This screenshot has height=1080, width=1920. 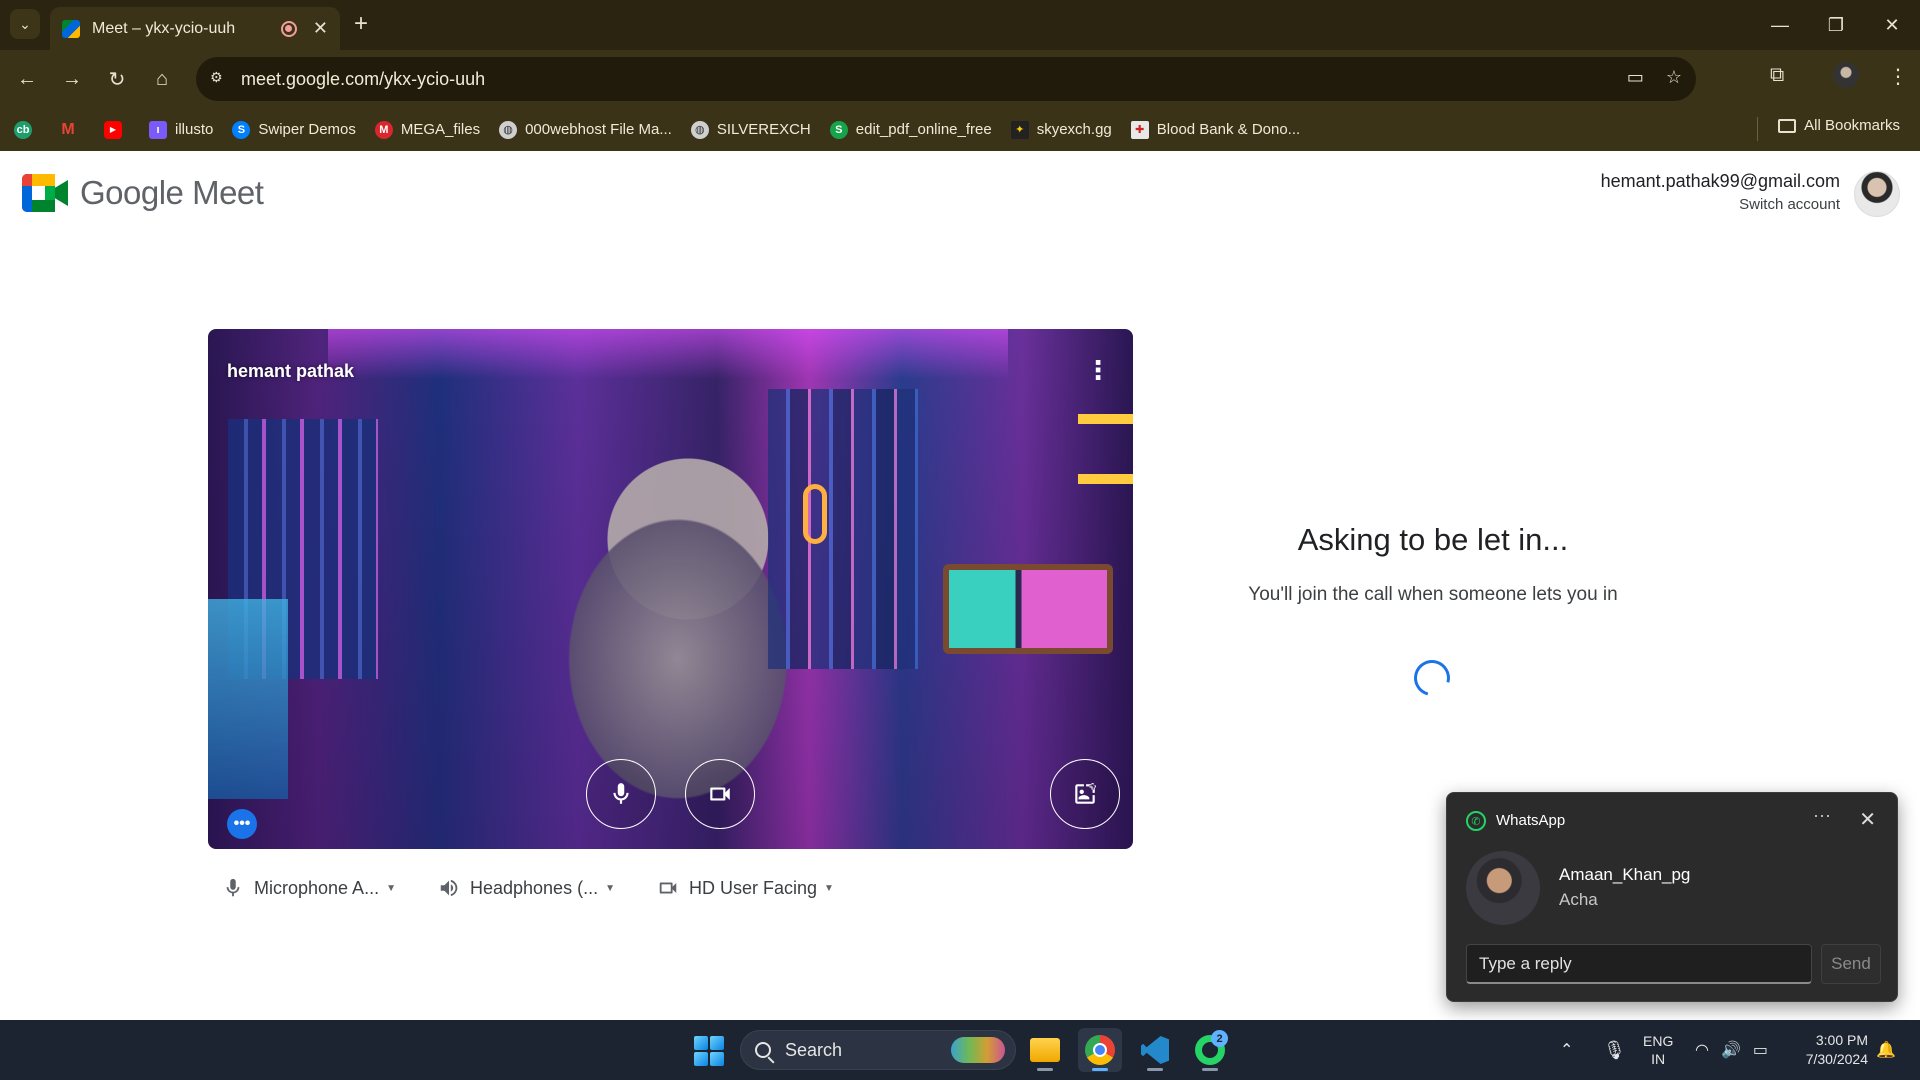 I want to click on camera-select: HD User Facing ▼, so click(x=745, y=888).